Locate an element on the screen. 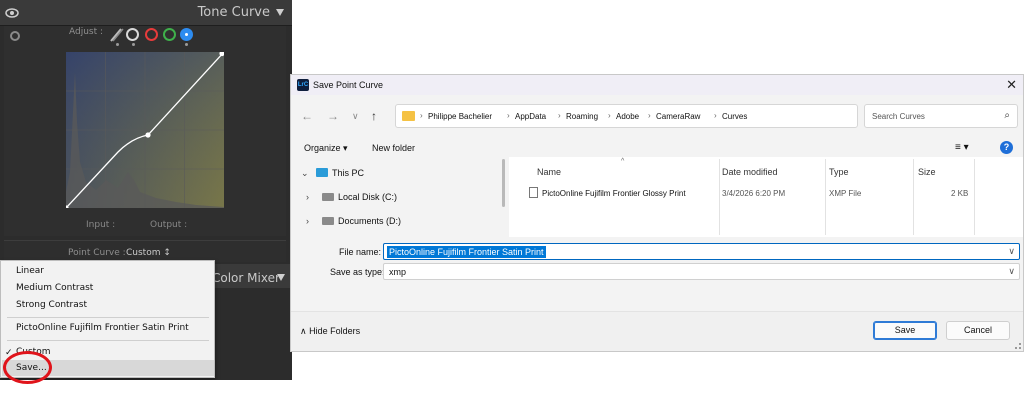 Image resolution: width=1024 pixels, height=394 pixels. search-placeholder: Search Curves is located at coordinates (898, 116).